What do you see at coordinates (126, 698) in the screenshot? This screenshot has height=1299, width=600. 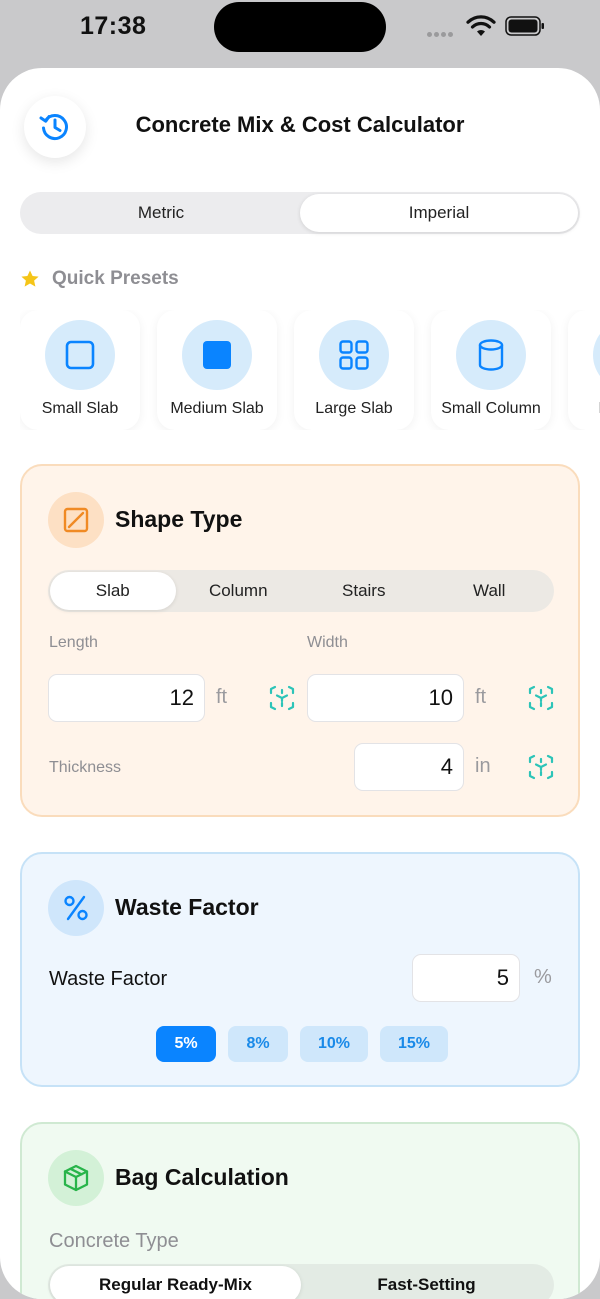 I see `length-input` at bounding box center [126, 698].